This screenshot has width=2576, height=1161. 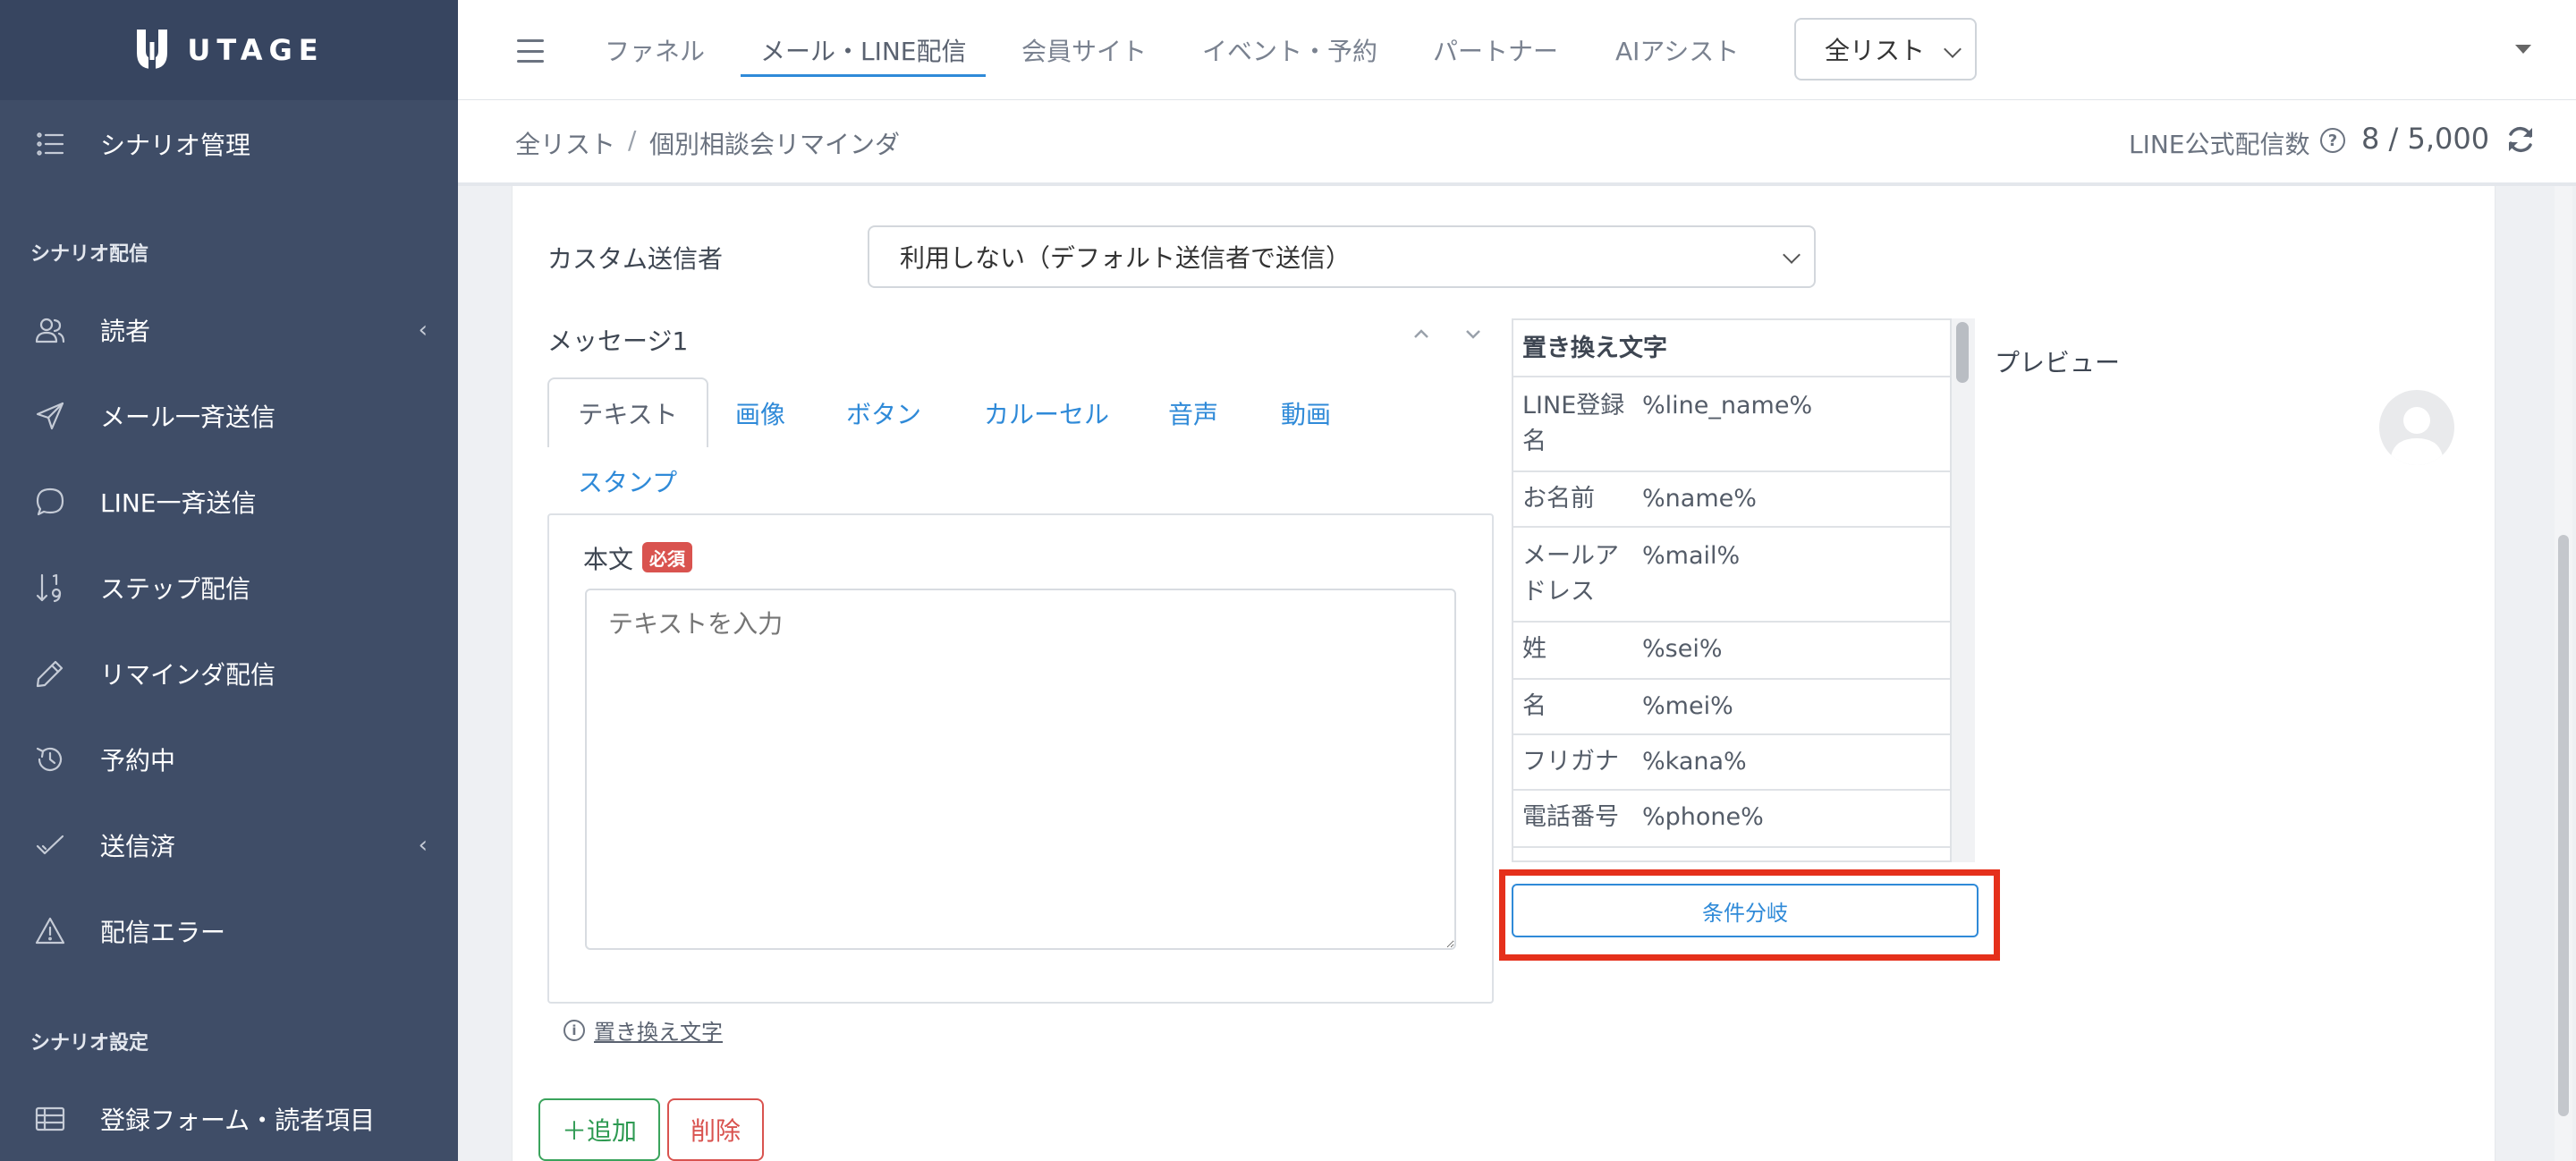 I want to click on info-icon: i, so click(x=574, y=1030).